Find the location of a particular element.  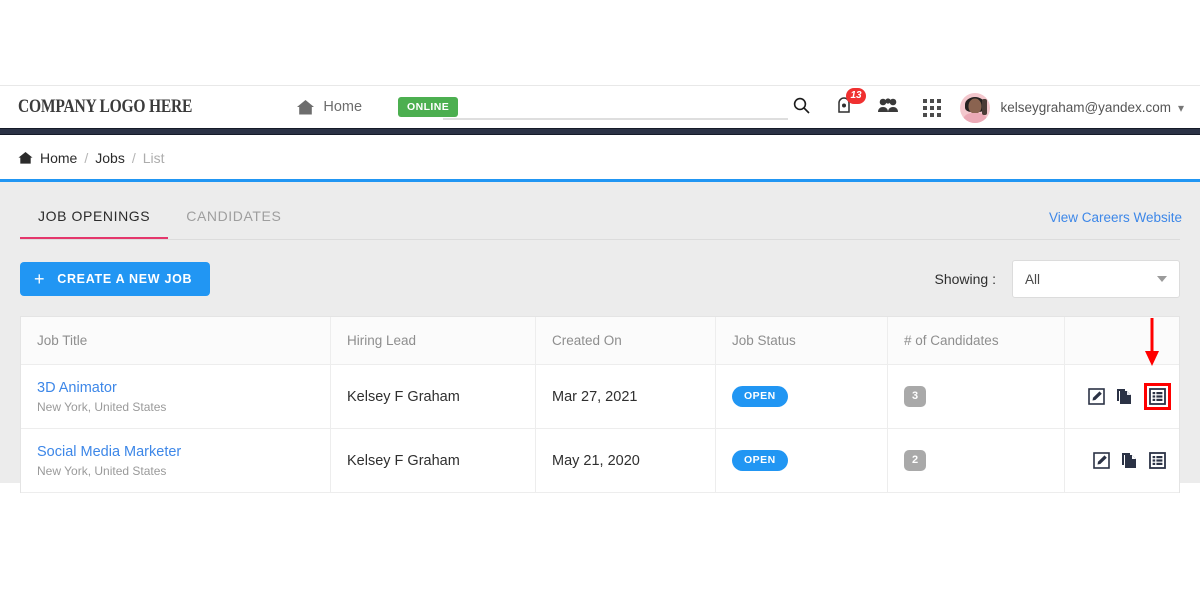

job-title-link: Social Media Marketer is located at coordinates (183, 452).